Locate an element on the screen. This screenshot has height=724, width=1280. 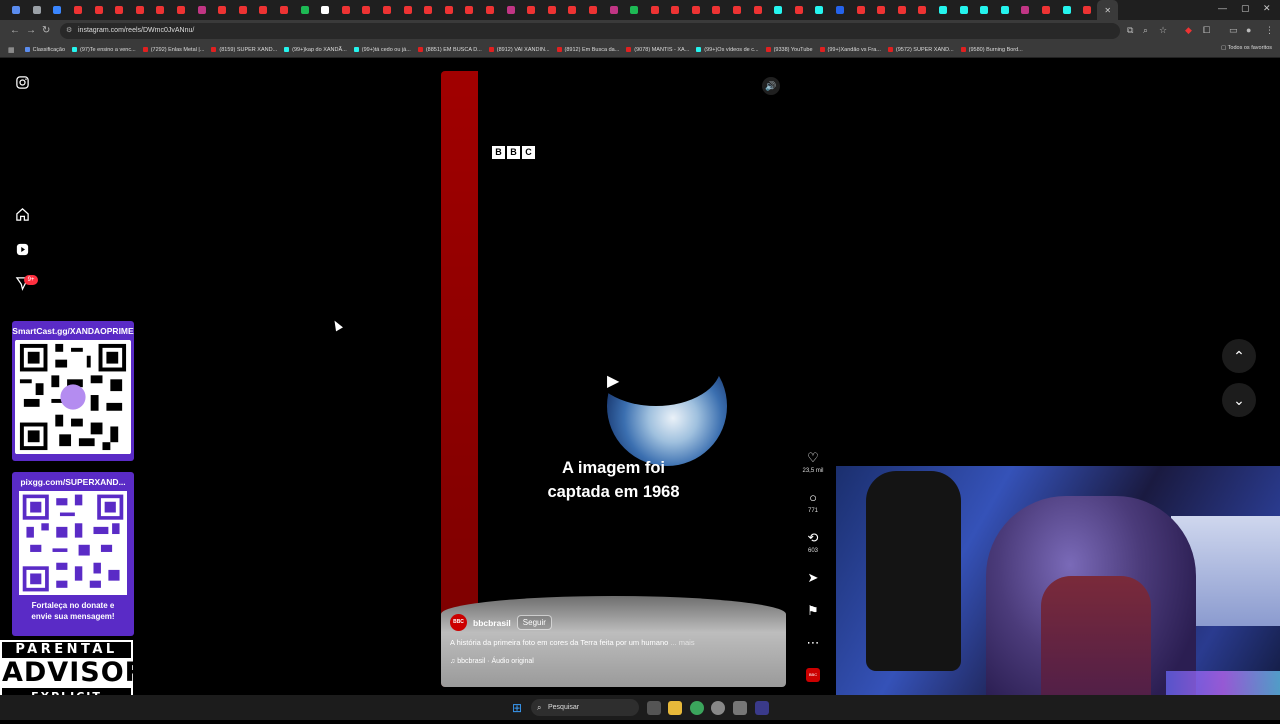
profile-avatar: ● is located at coordinates (1248, 30).